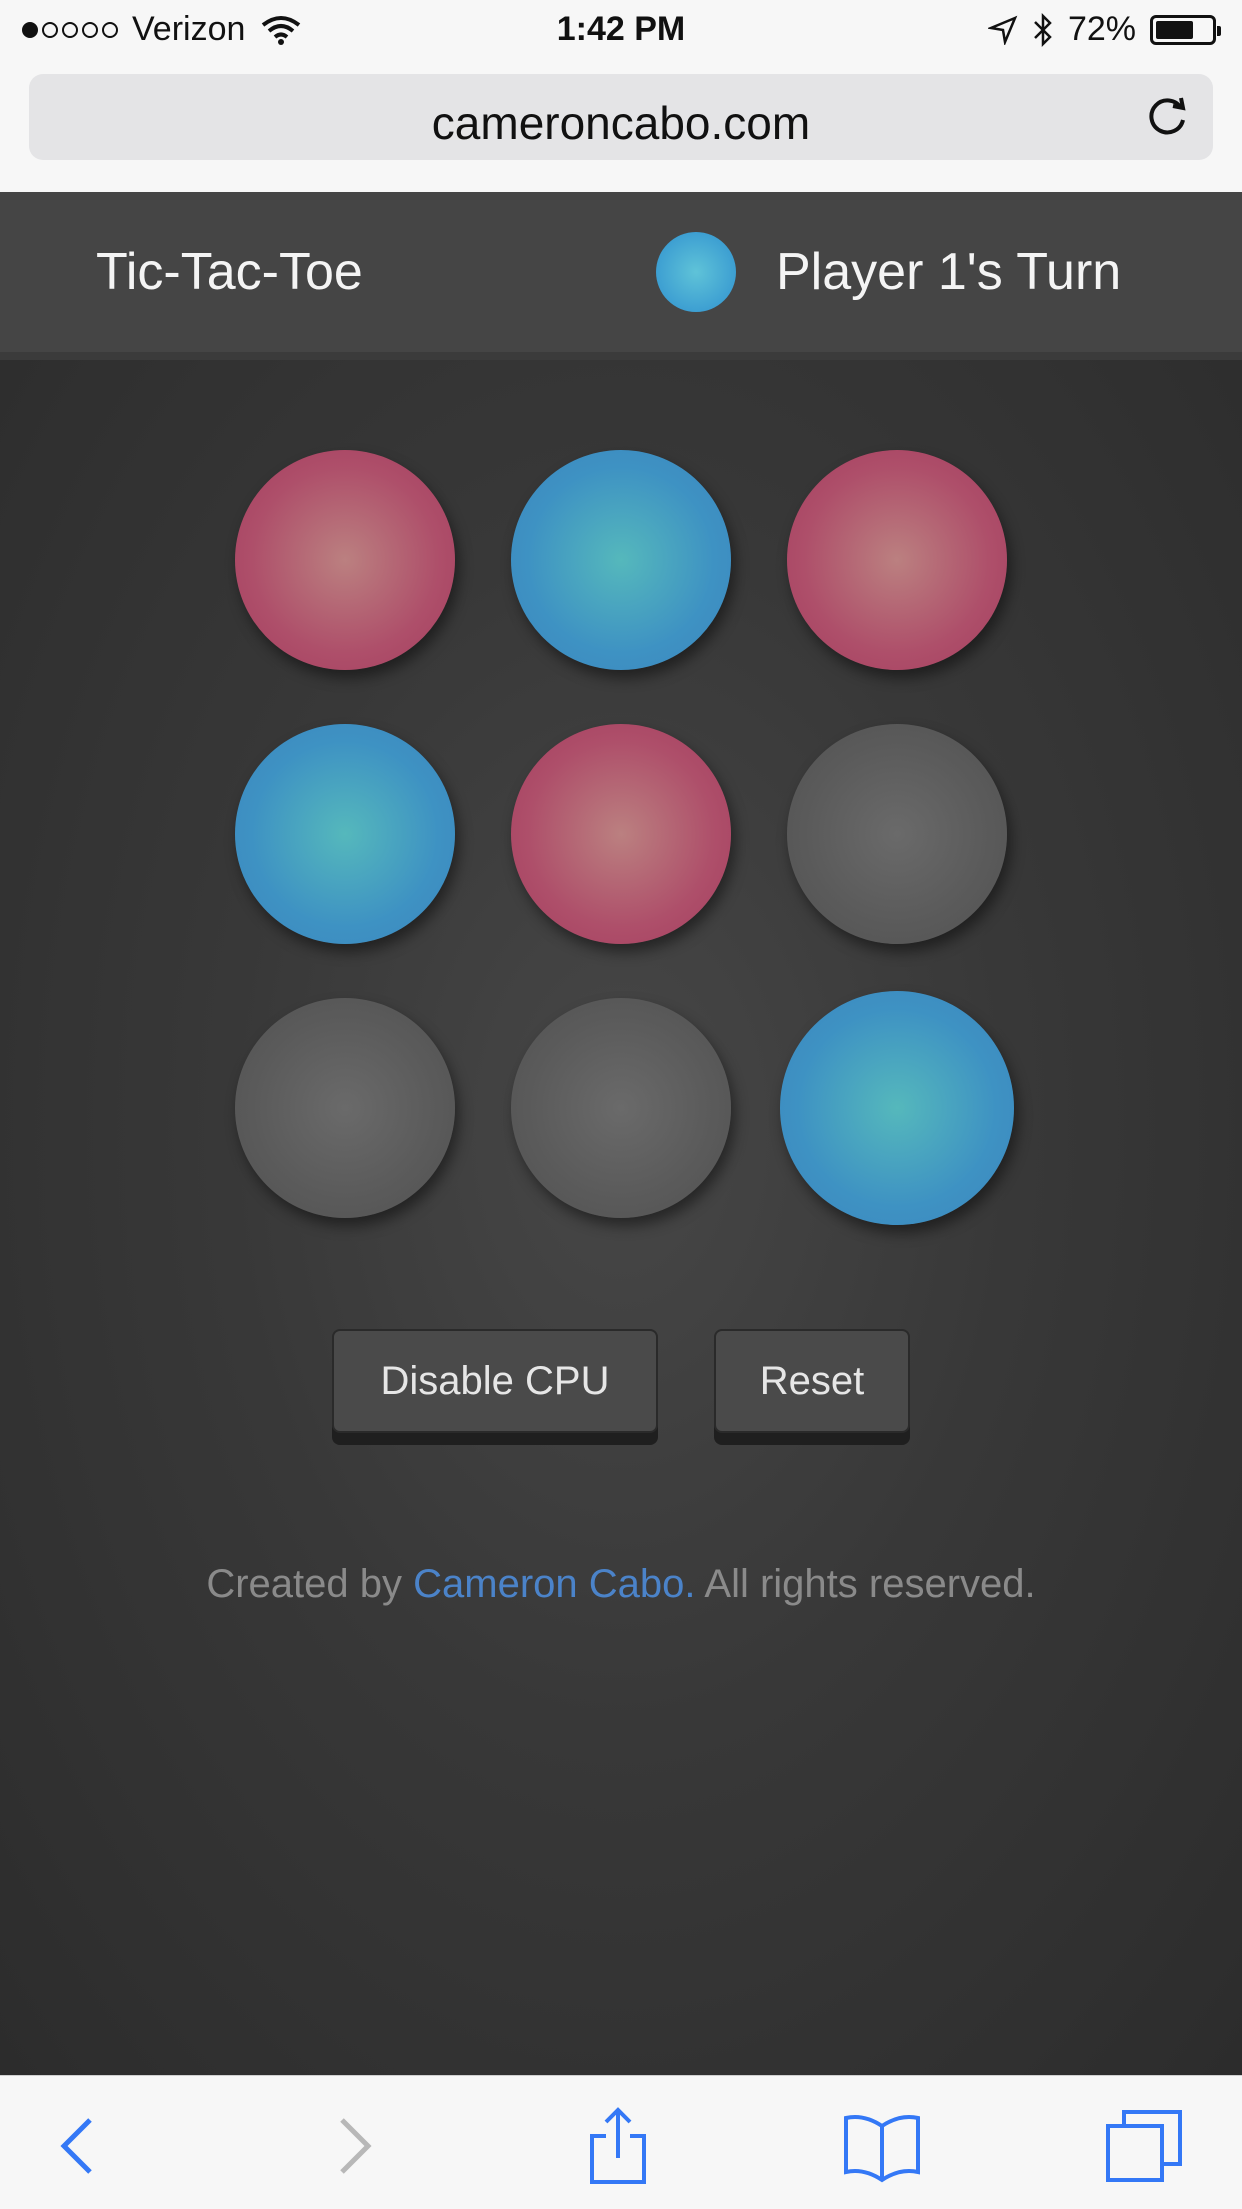 The image size is (1242, 2209). I want to click on board-cell-7-empty, so click(345, 1108).